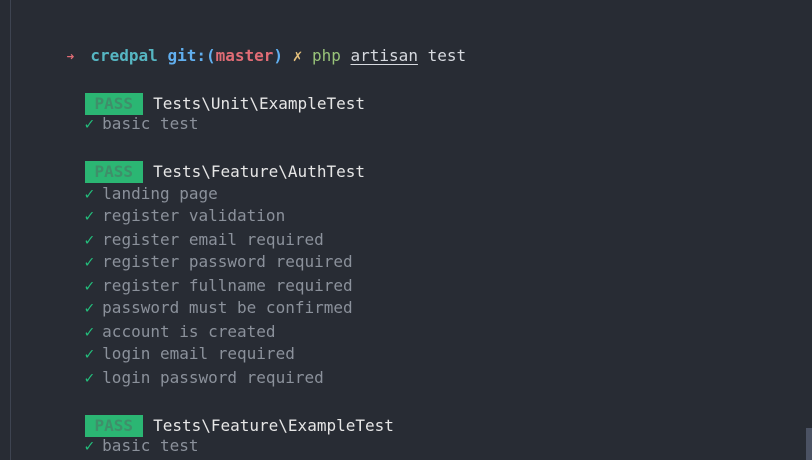  Describe the element at coordinates (199, 275) in the screenshot. I see `test-result-line: ✓ register fullname required` at that location.